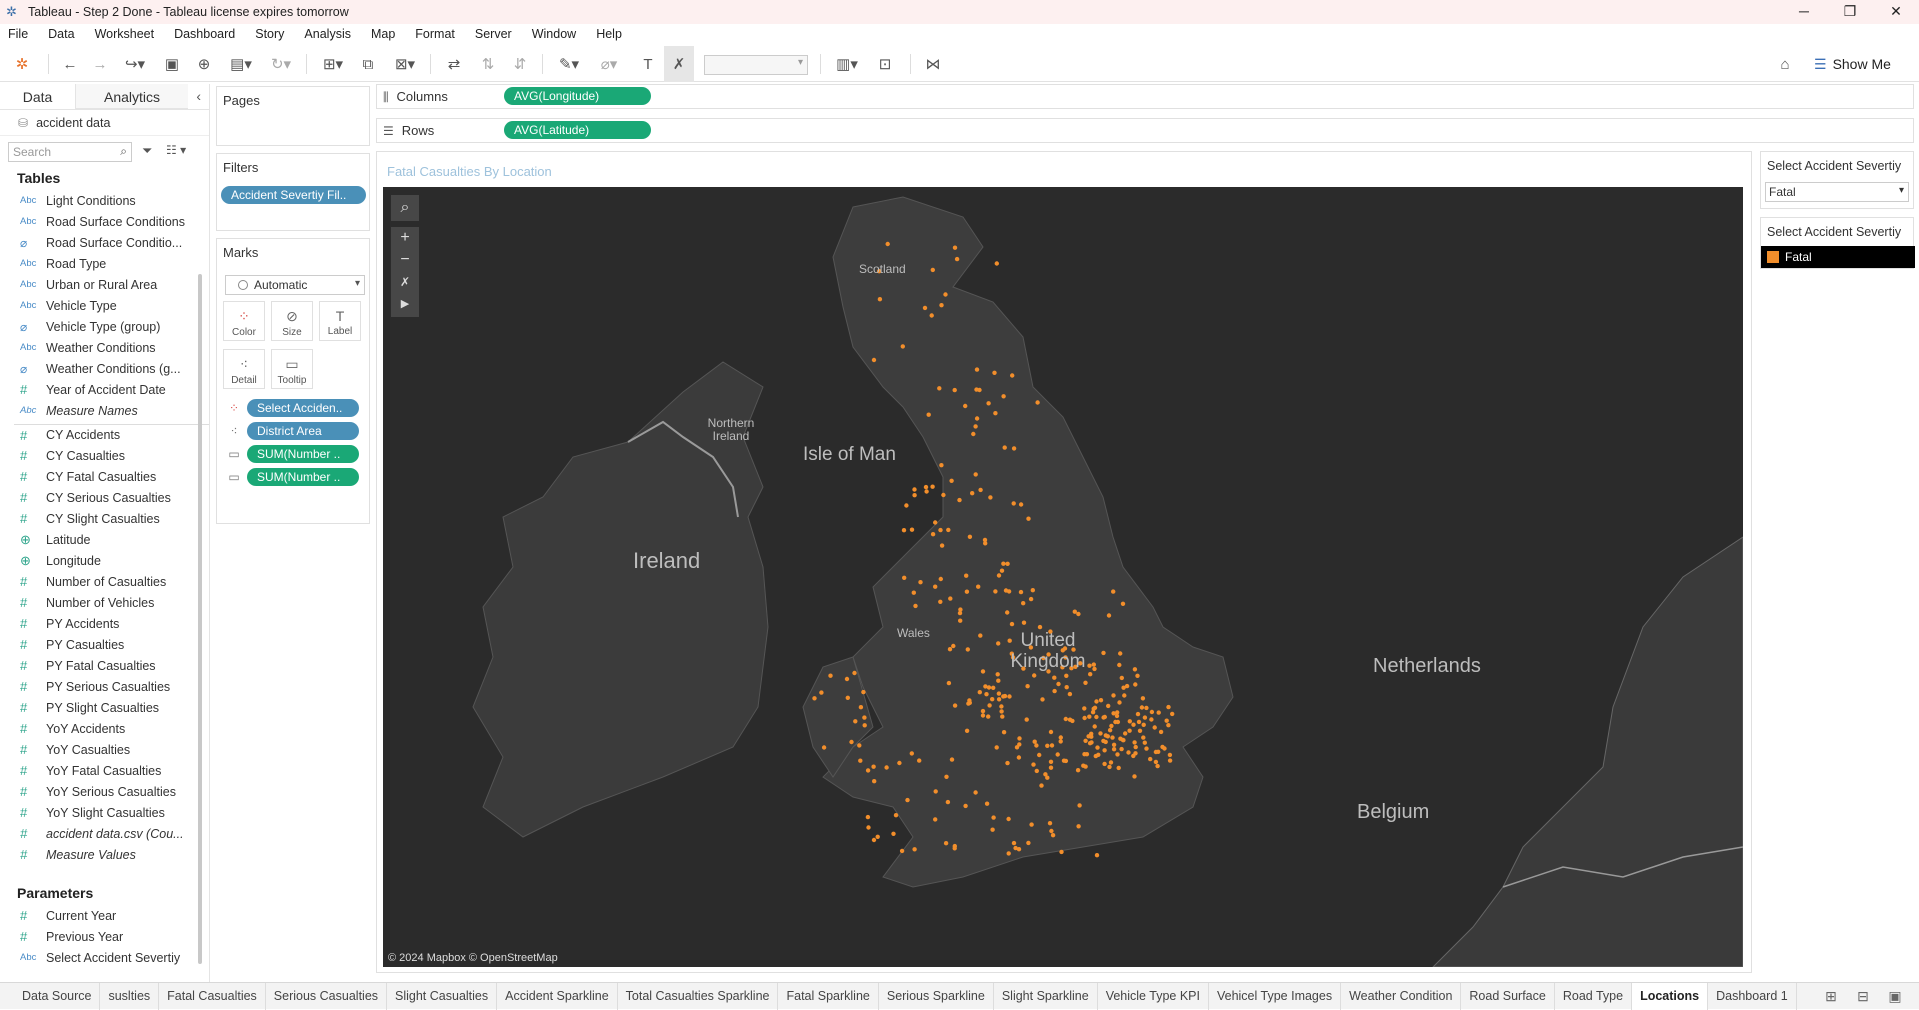 This screenshot has width=1919, height=1010. What do you see at coordinates (104, 770) in the screenshot?
I see `field-item: # YoY Fatal Casualties` at bounding box center [104, 770].